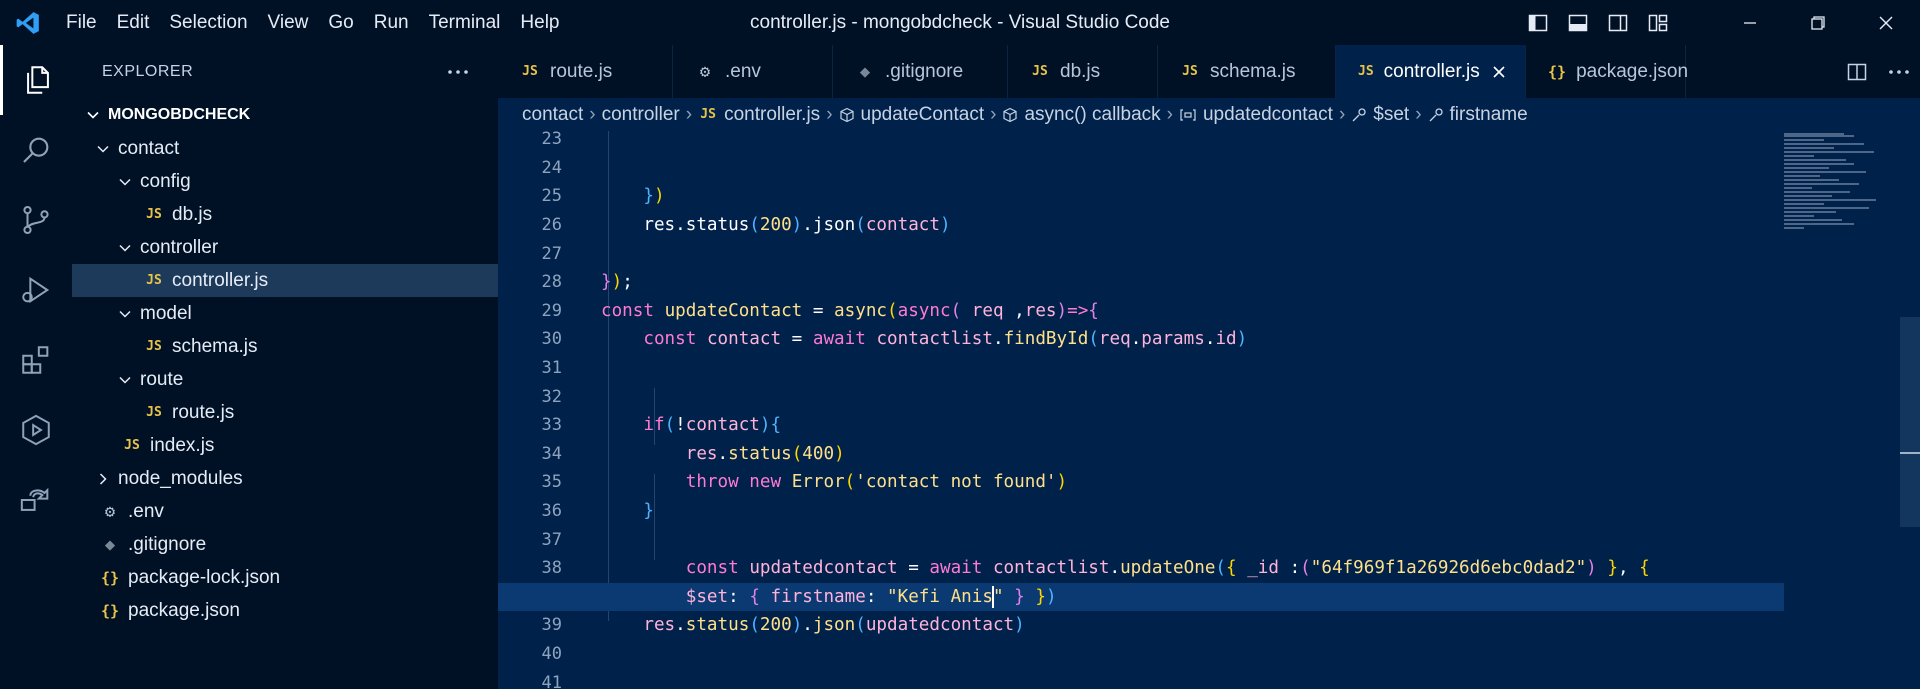 Image resolution: width=1920 pixels, height=689 pixels. I want to click on tree-item-label: package-lock.json, so click(204, 577).